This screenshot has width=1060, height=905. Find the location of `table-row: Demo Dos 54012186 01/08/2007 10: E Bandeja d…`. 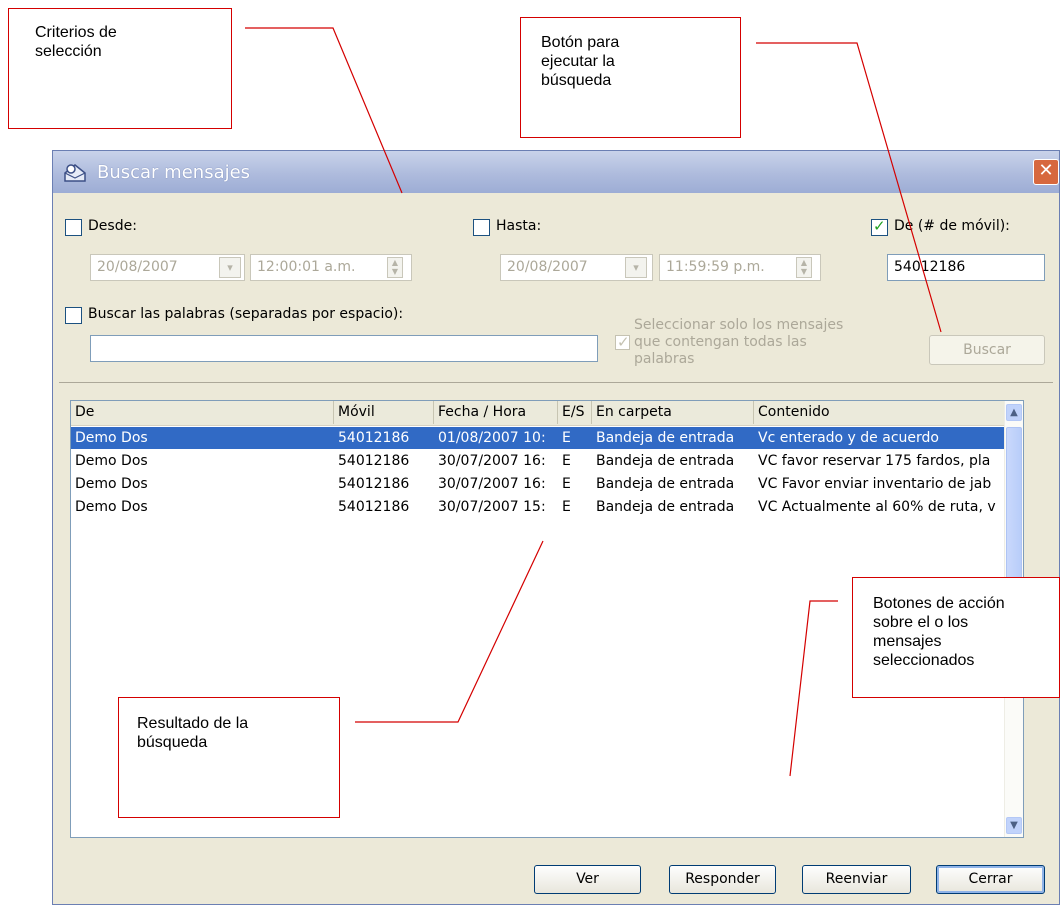

table-row: Demo Dos 54012186 01/08/2007 10: E Bandeja d… is located at coordinates (538, 438).